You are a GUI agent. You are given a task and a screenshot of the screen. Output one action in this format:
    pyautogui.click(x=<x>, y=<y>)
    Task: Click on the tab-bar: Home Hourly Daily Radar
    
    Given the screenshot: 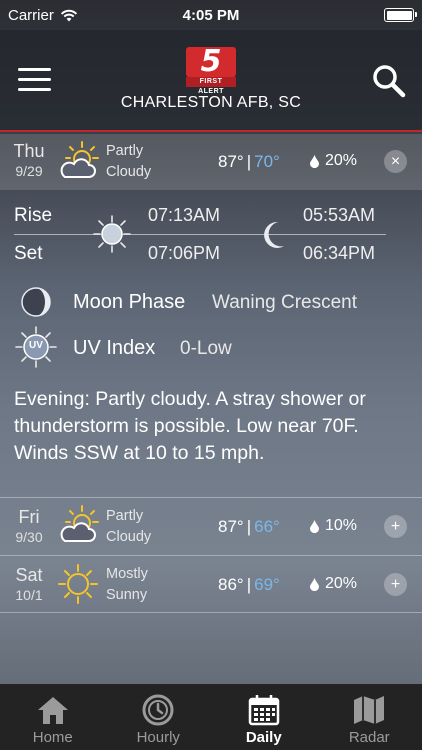 What is the action you would take?
    pyautogui.click(x=211, y=717)
    